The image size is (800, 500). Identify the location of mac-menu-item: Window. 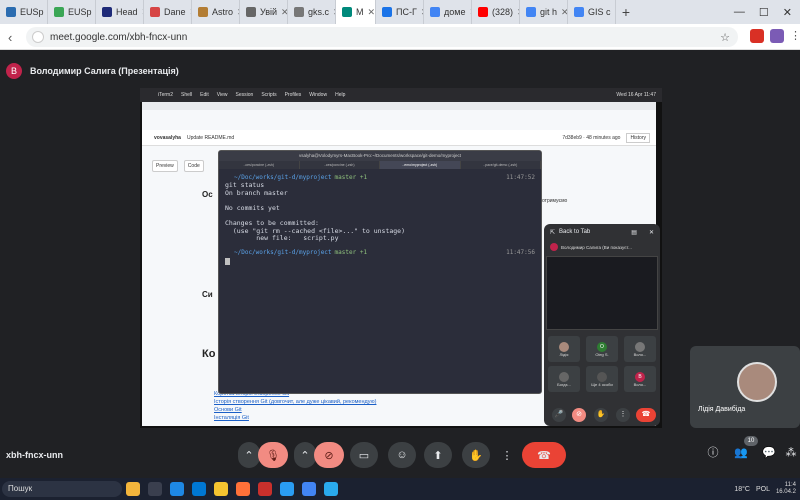
(318, 95).